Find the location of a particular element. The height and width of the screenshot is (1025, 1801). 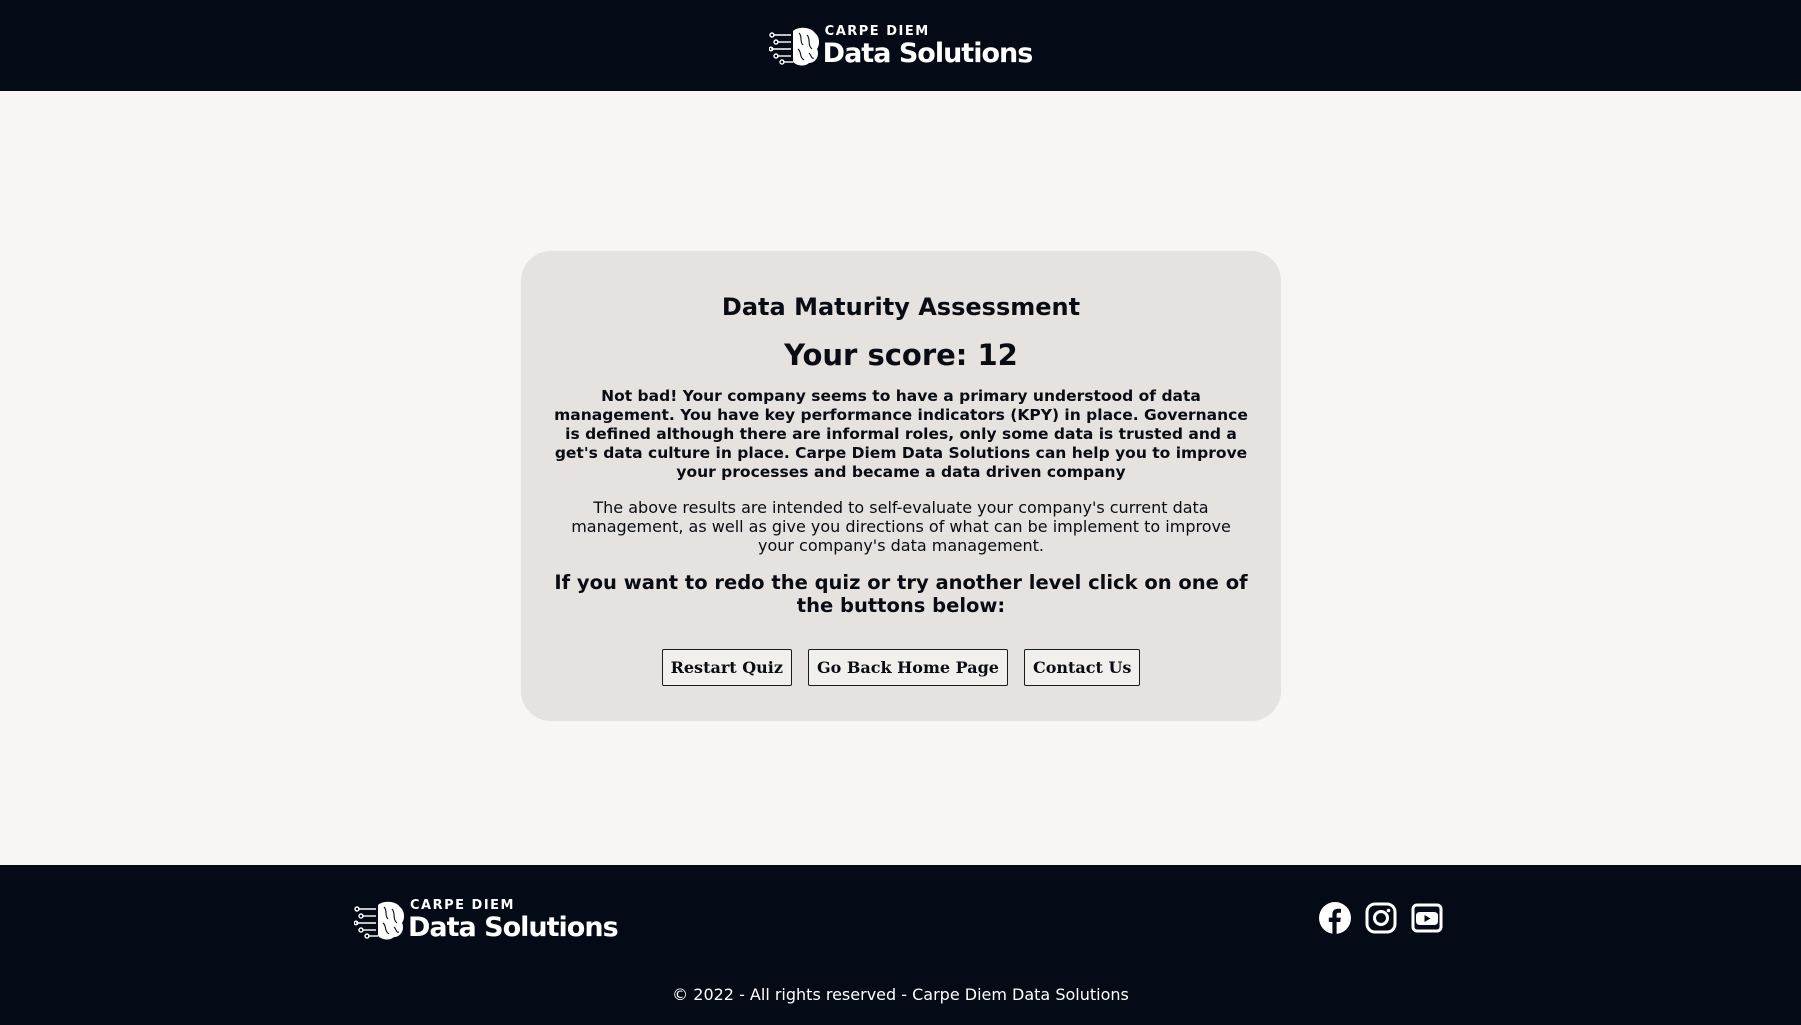

youtube-icon is located at coordinates (1427, 918).